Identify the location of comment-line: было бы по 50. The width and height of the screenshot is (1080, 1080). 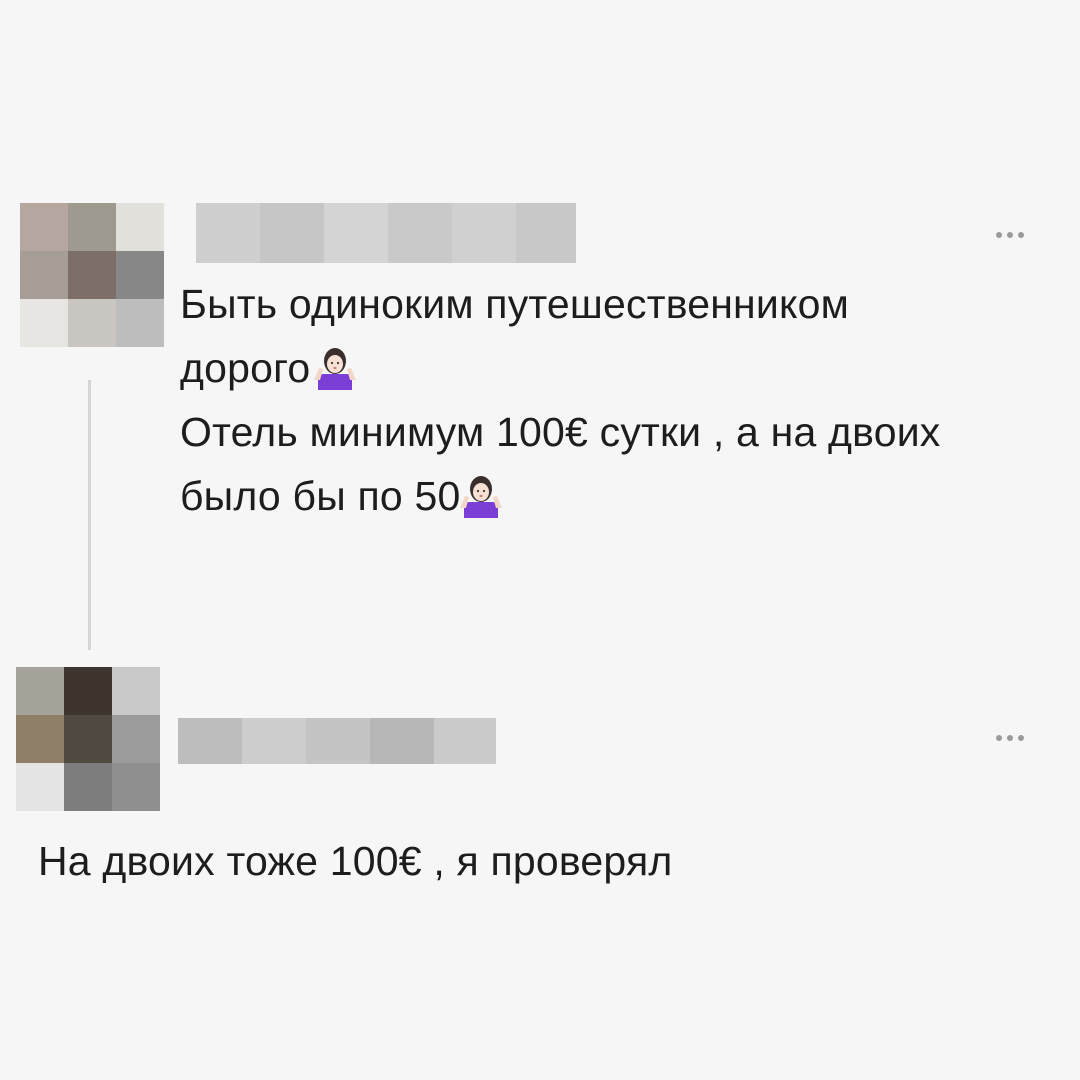
(560, 496).